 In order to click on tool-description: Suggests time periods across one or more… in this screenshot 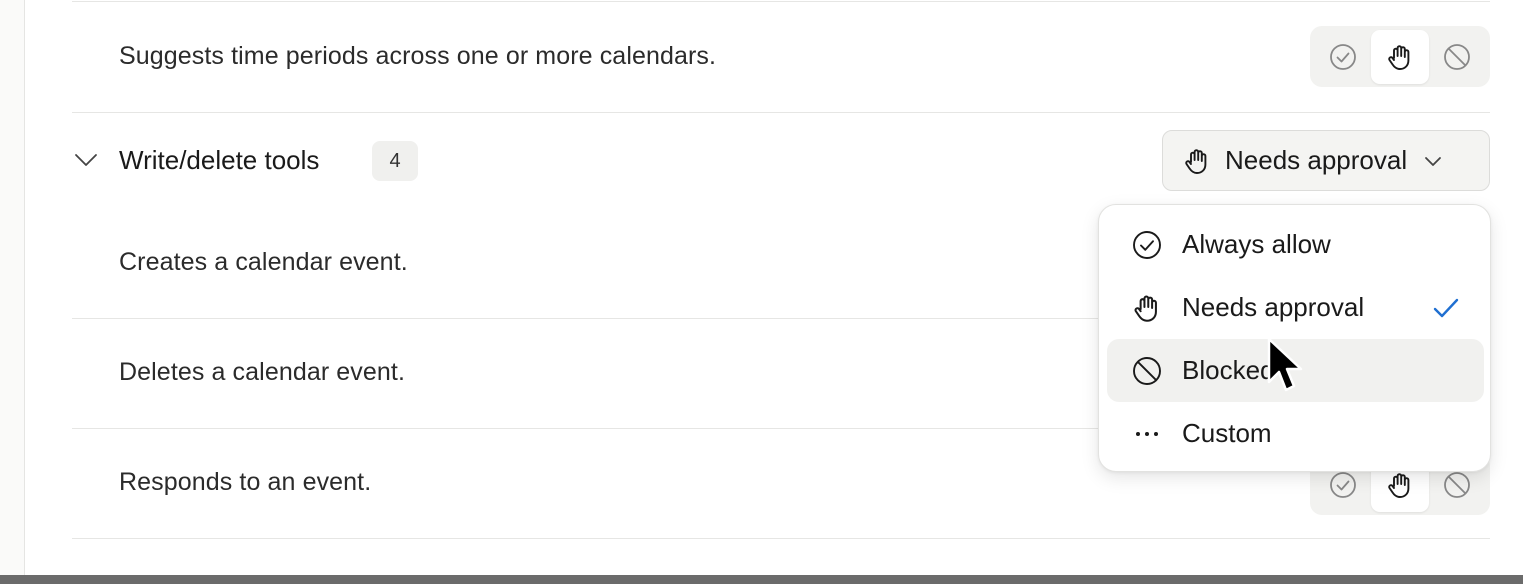, I will do `click(418, 56)`.